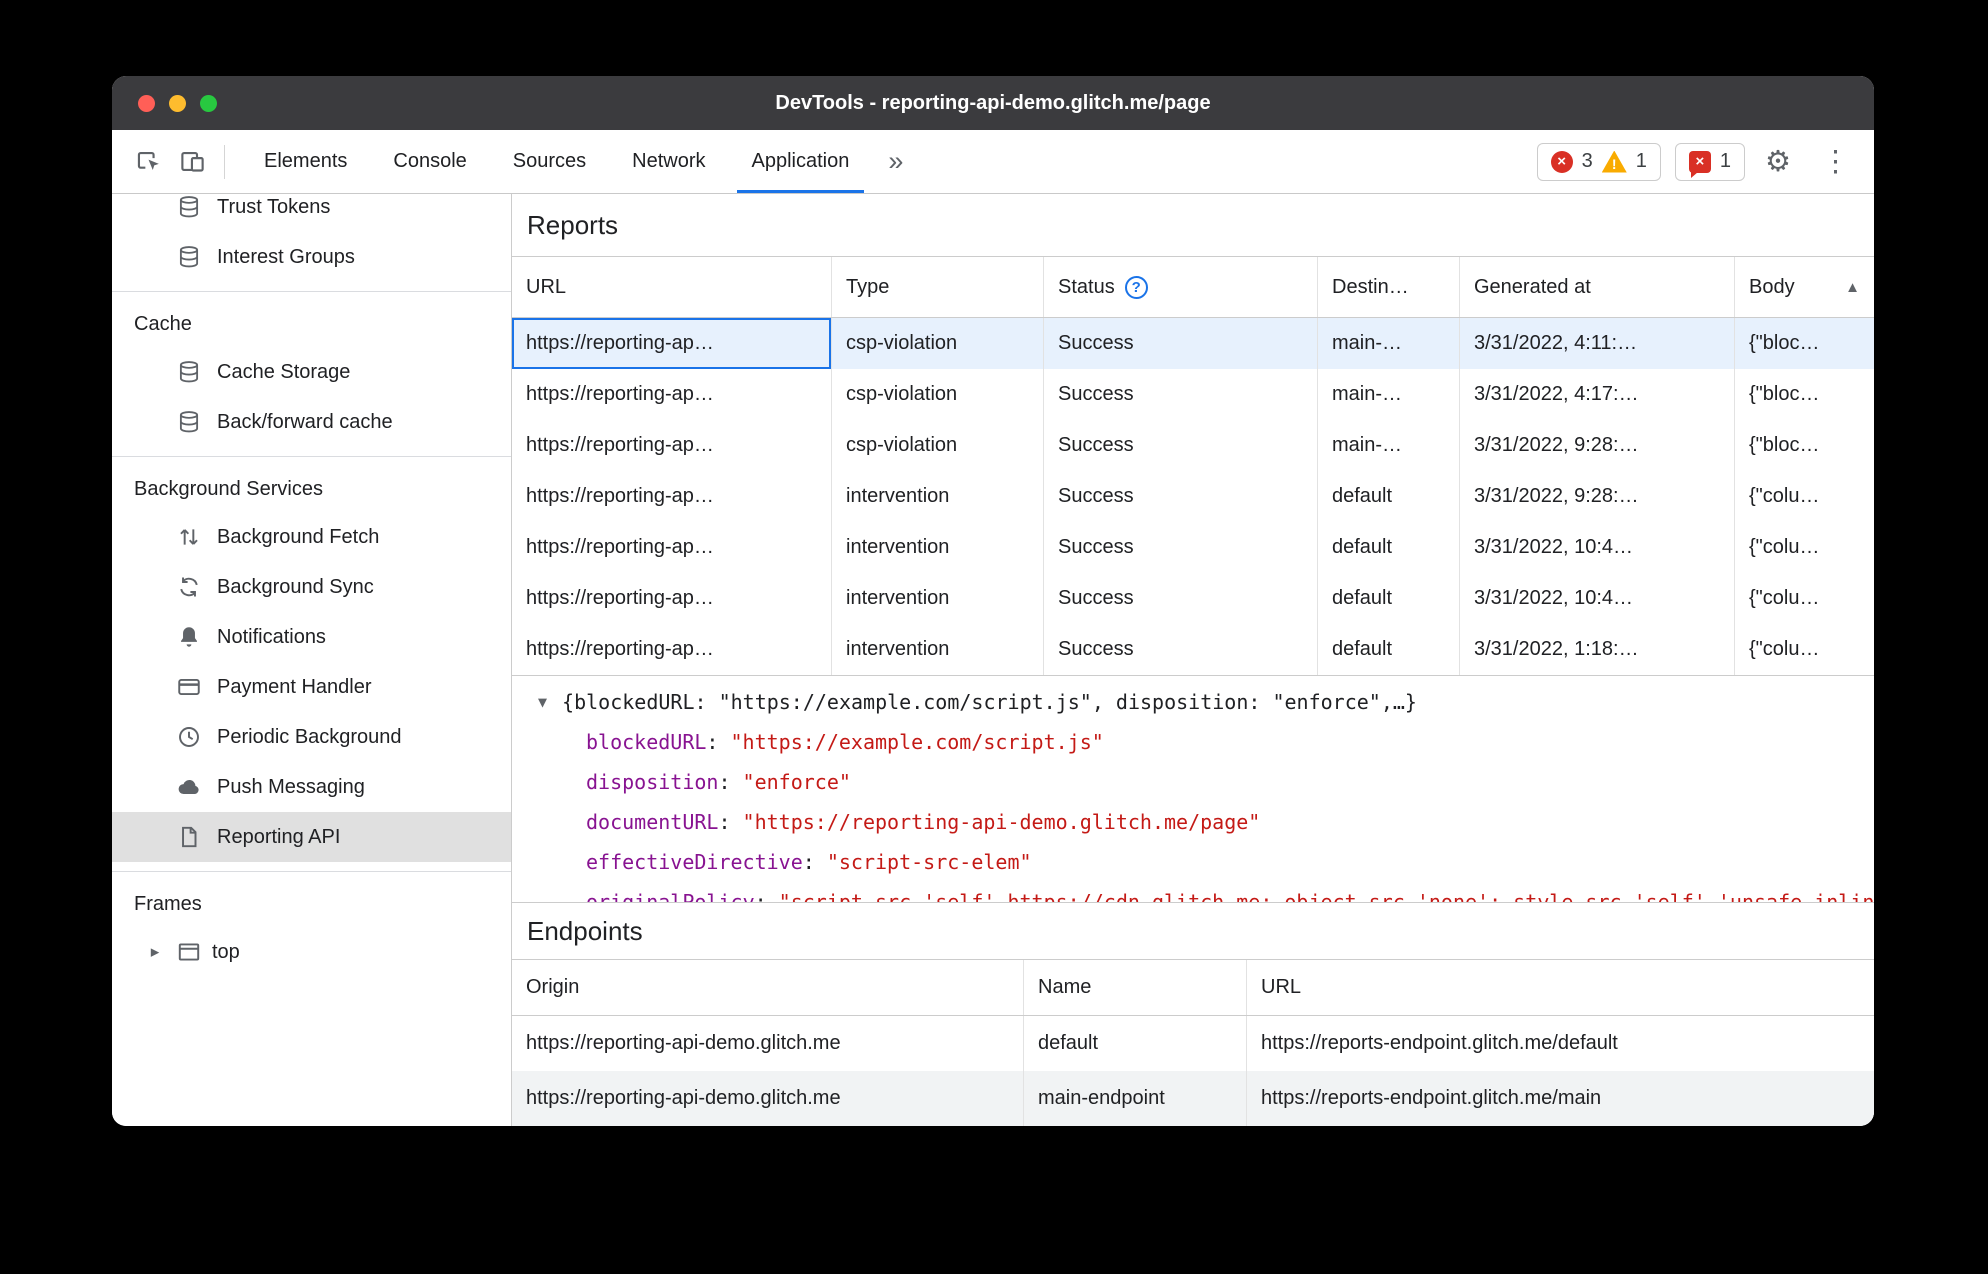 The height and width of the screenshot is (1274, 1988). What do you see at coordinates (311, 952) in the screenshot?
I see `sidebar-item-top: ▸ top` at bounding box center [311, 952].